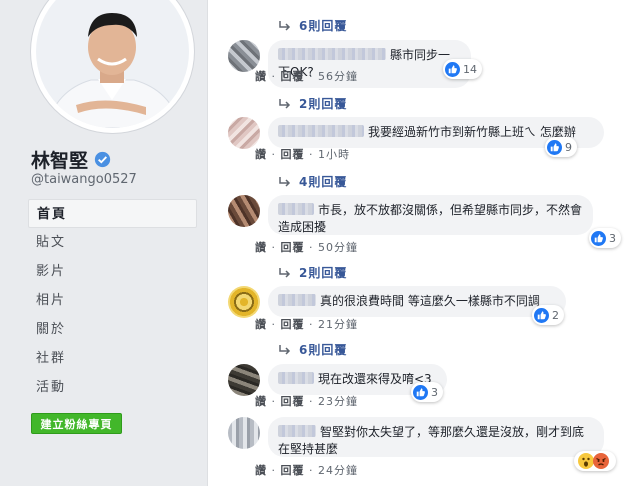 The image size is (644, 486). Describe the element at coordinates (112, 329) in the screenshot. I see `nav-item-about: 關於` at that location.